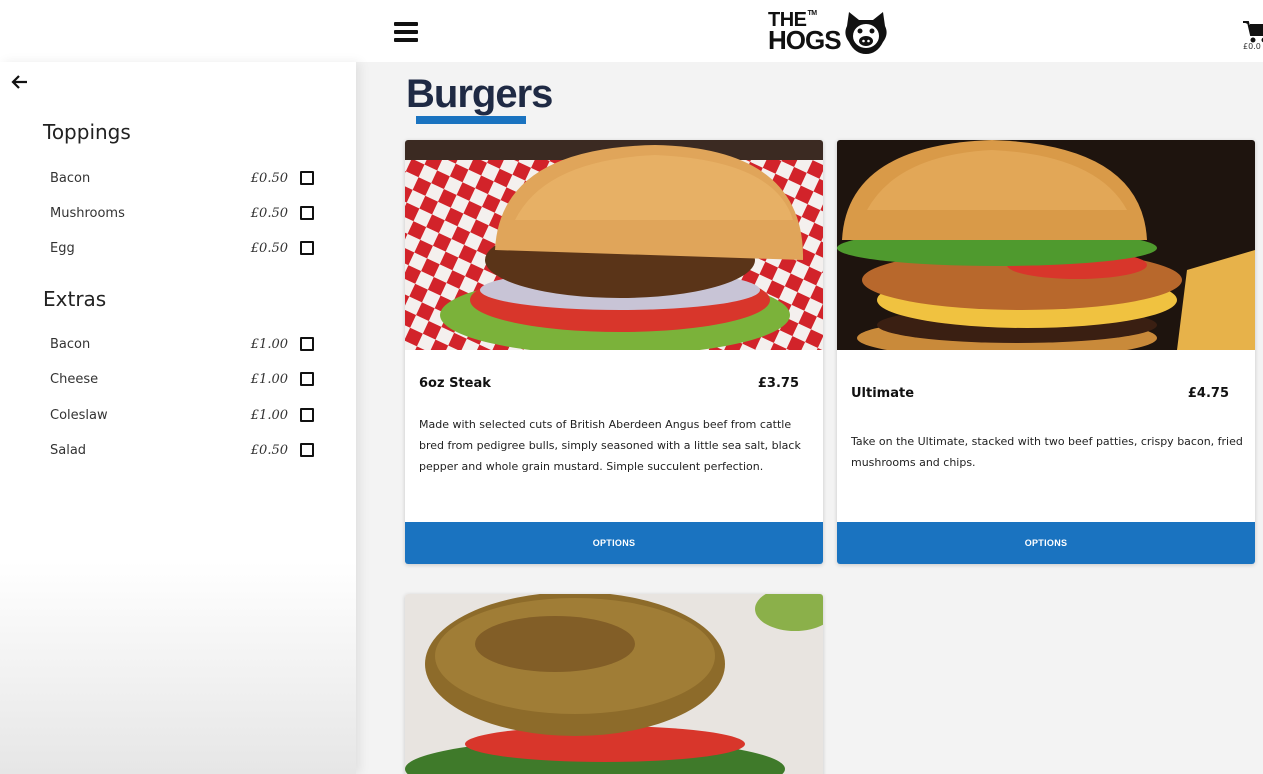 This screenshot has height=774, width=1263. Describe the element at coordinates (812, 14) in the screenshot. I see `logo-tm-text: TM` at that location.